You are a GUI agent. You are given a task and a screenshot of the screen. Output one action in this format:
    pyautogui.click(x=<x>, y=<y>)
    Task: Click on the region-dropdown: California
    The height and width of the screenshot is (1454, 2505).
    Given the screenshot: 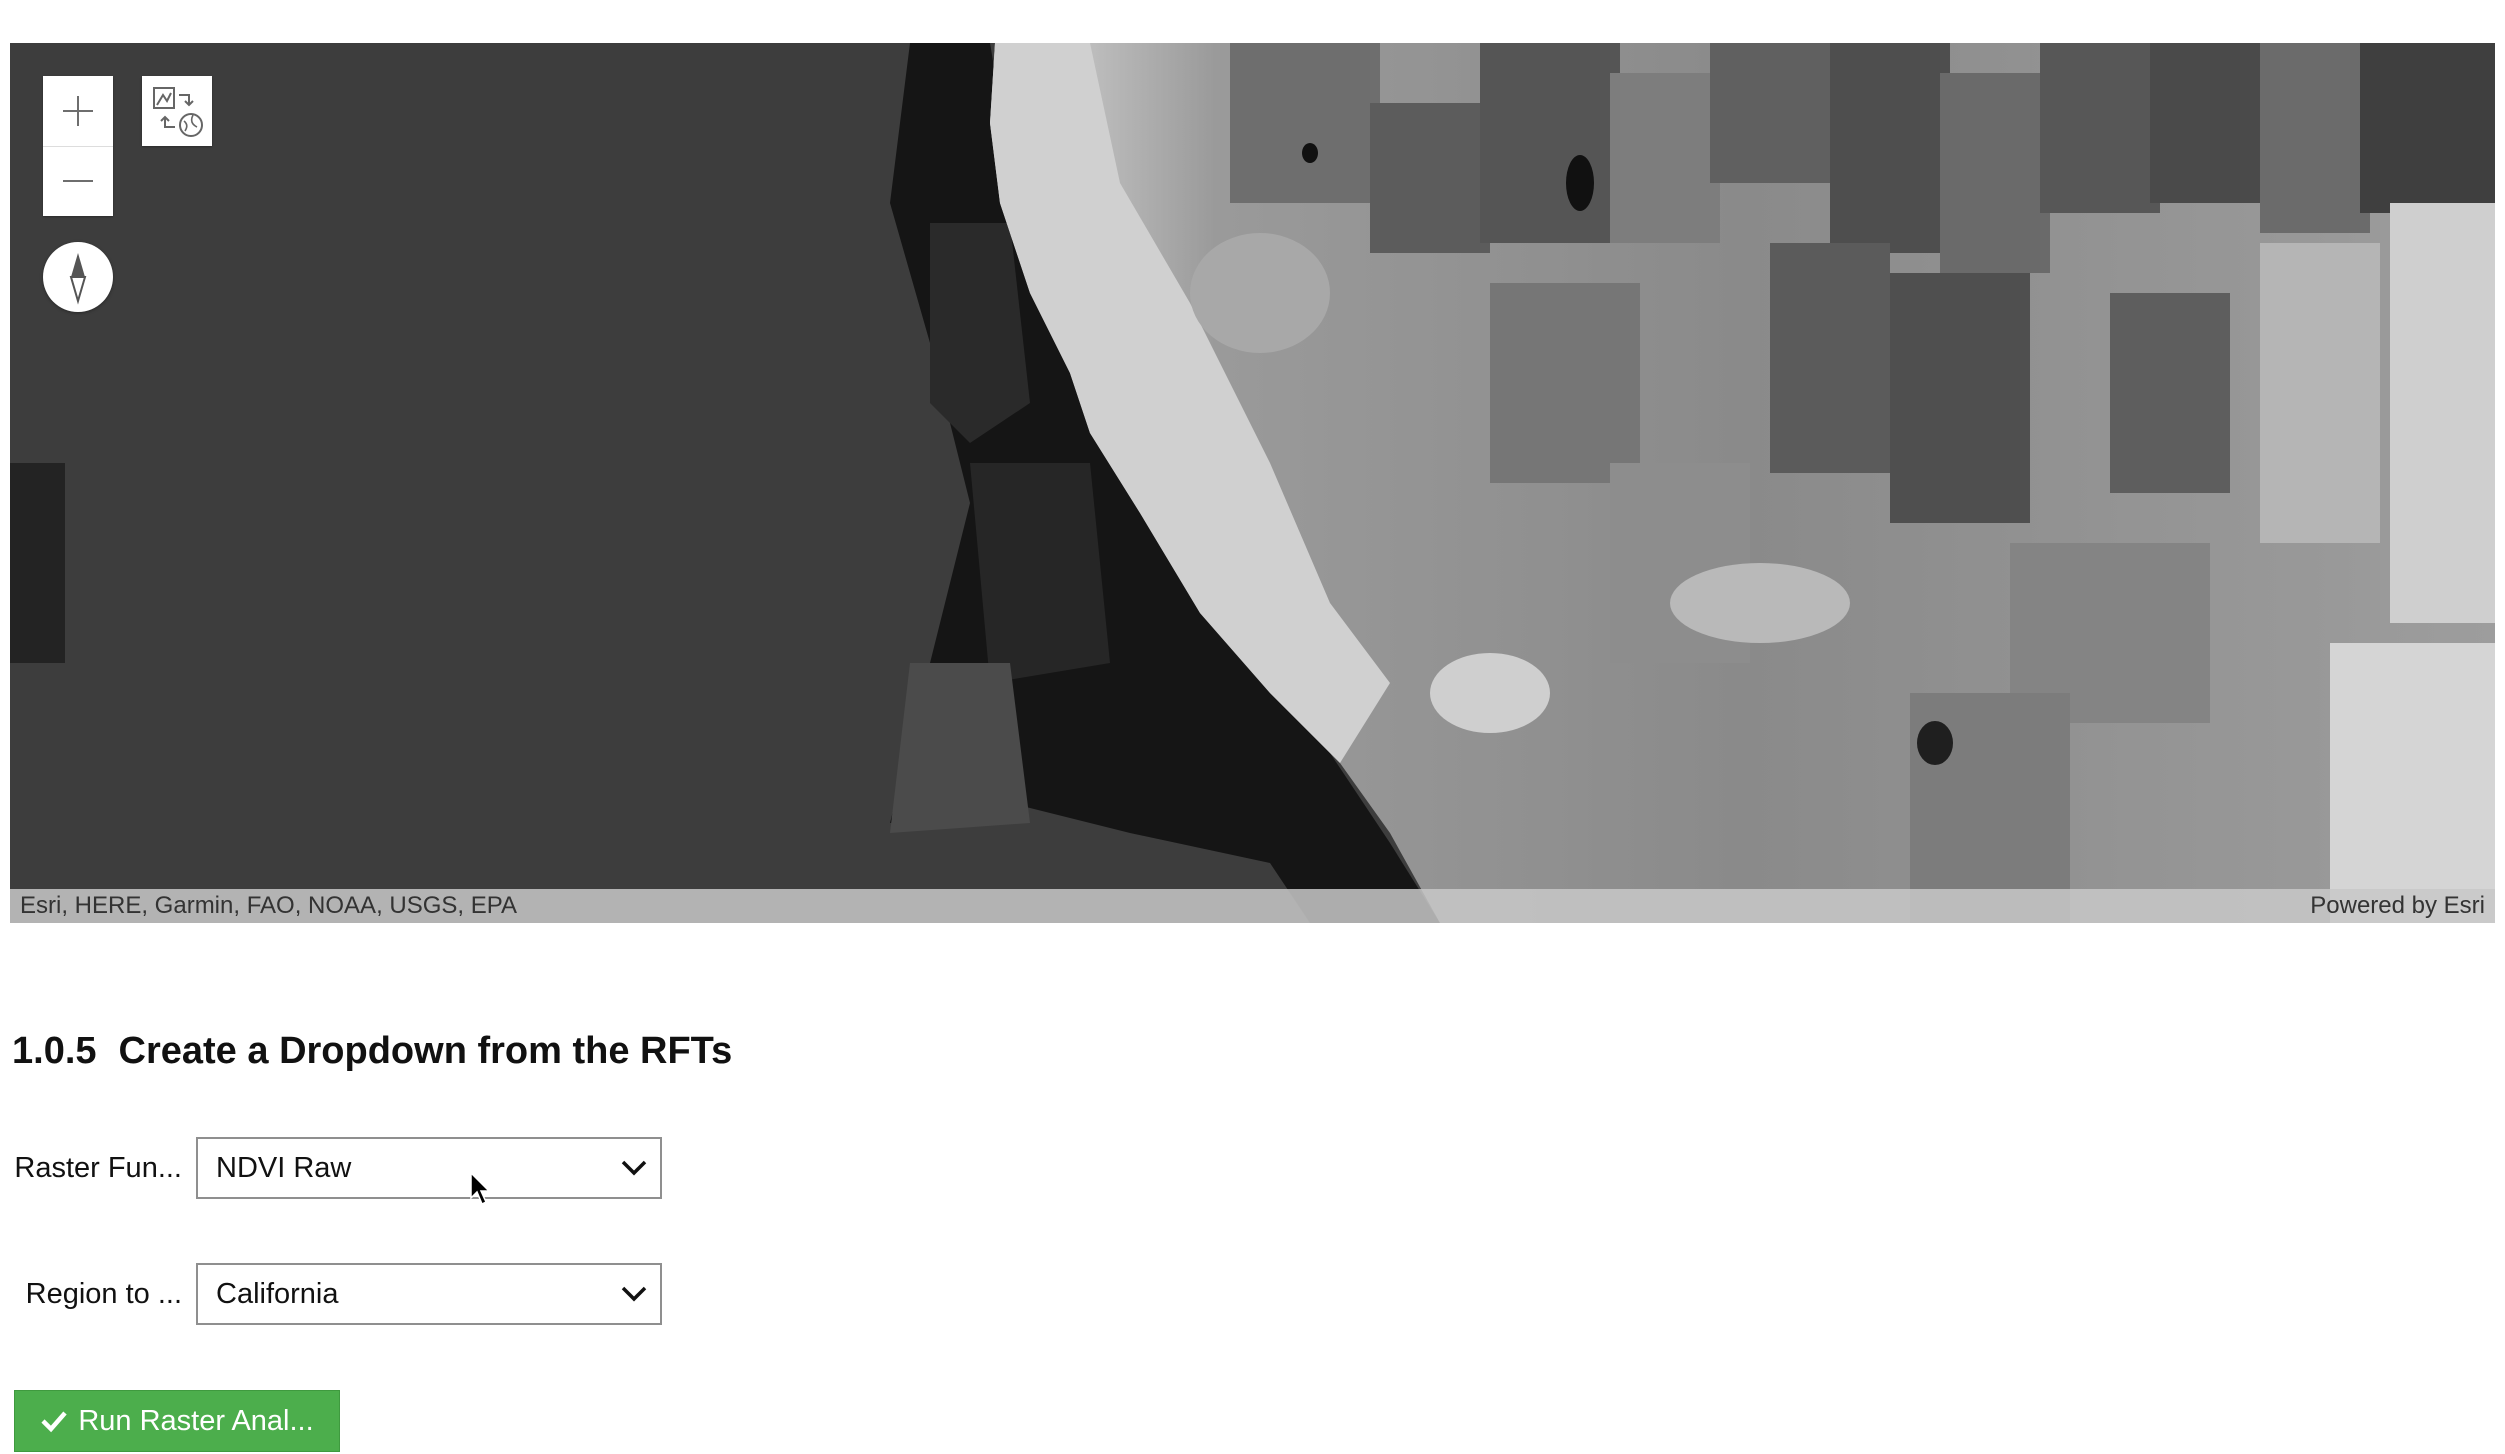 What is the action you would take?
    pyautogui.click(x=429, y=1294)
    